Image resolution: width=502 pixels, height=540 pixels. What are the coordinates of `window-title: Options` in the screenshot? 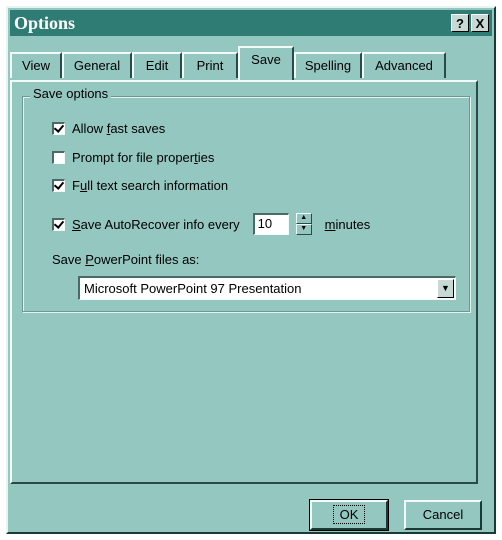 It's located at (45, 22).